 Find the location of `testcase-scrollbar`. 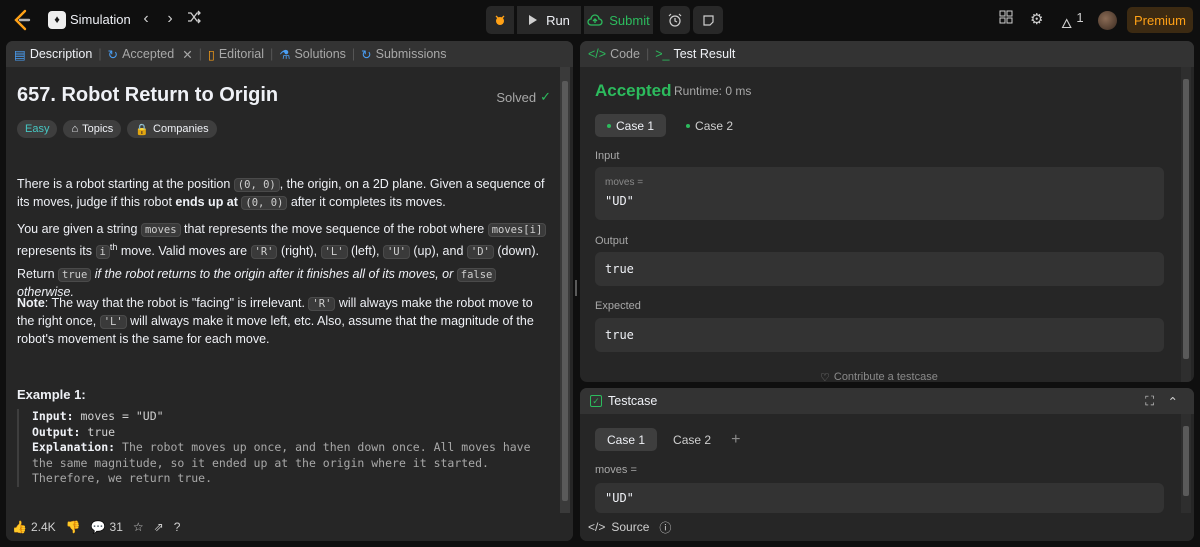

testcase-scrollbar is located at coordinates (1186, 463).